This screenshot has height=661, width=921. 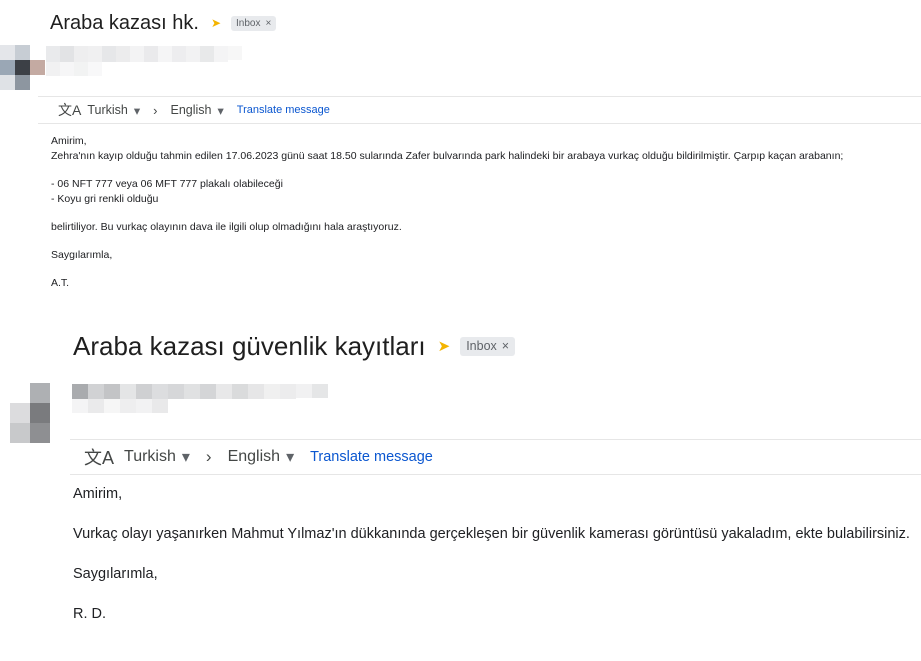 I want to click on signature: A.T., so click(x=60, y=283).